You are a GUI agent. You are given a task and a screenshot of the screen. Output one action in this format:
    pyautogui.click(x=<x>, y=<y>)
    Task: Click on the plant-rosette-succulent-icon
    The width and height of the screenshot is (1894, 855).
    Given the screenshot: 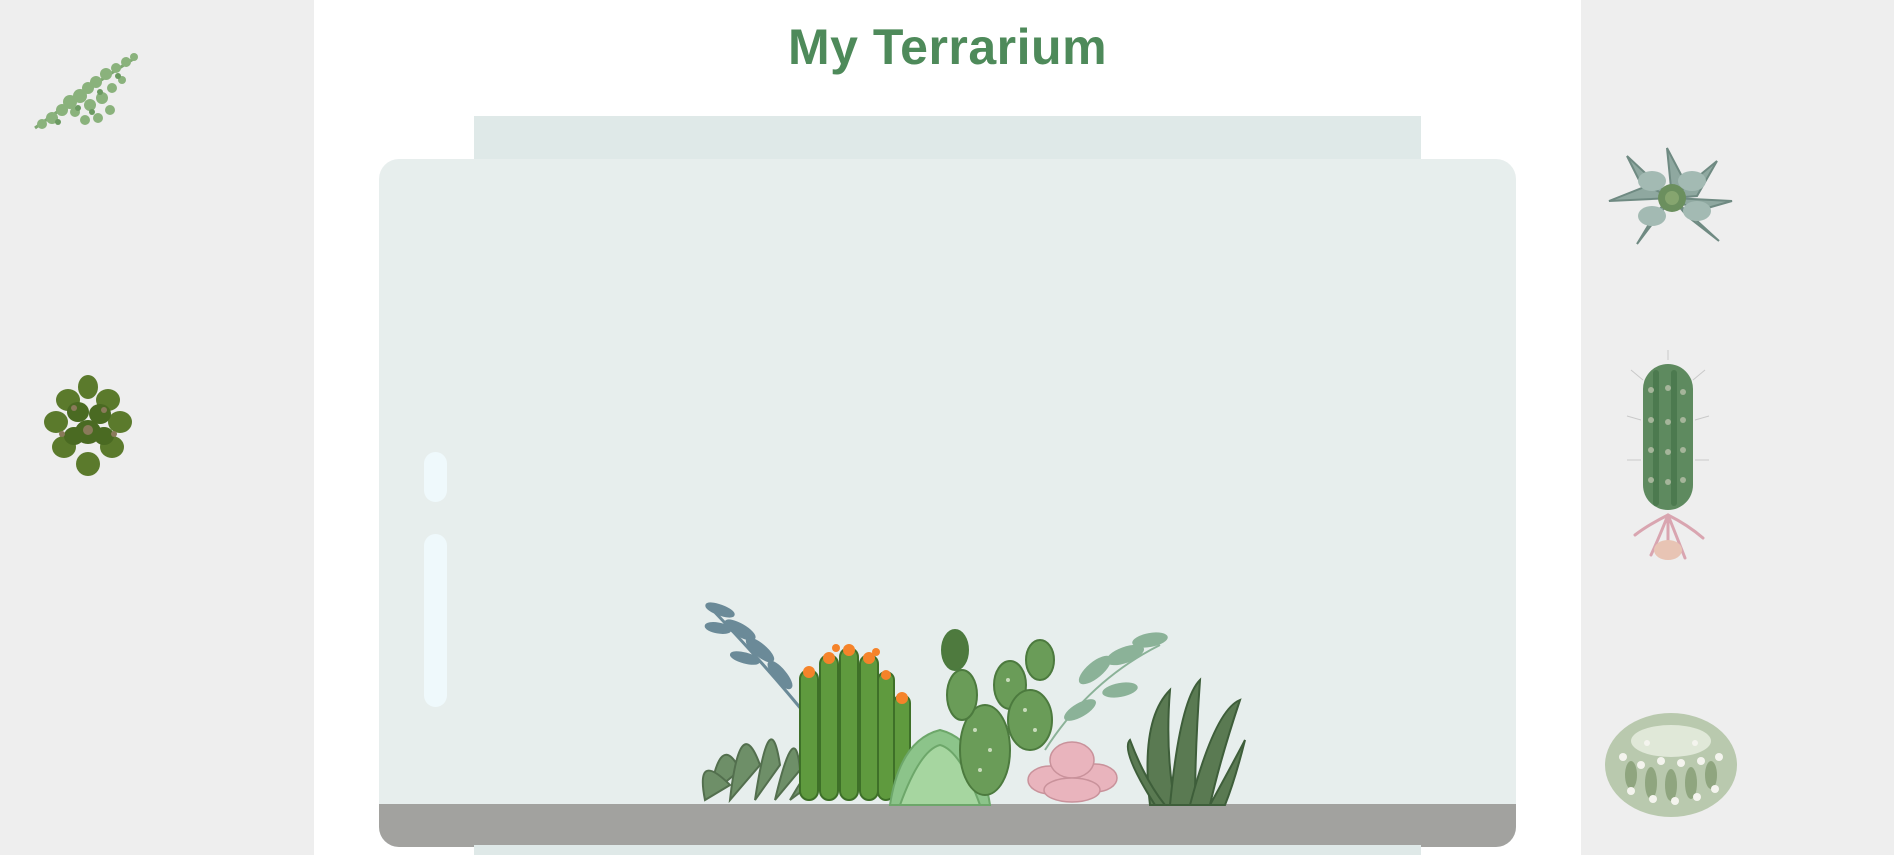 What is the action you would take?
    pyautogui.click(x=1672, y=198)
    